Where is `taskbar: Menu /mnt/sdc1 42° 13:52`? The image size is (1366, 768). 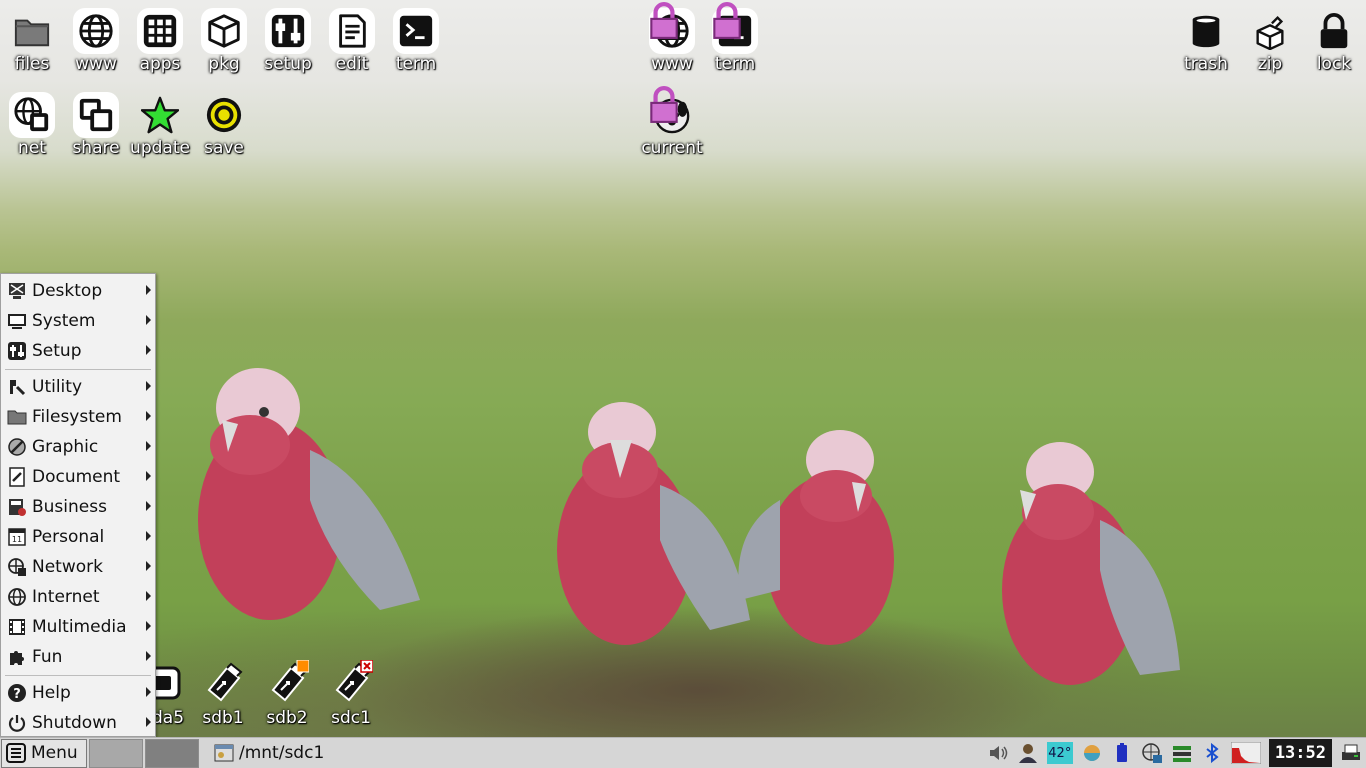
taskbar: Menu /mnt/sdc1 42° 13:52 is located at coordinates (683, 752).